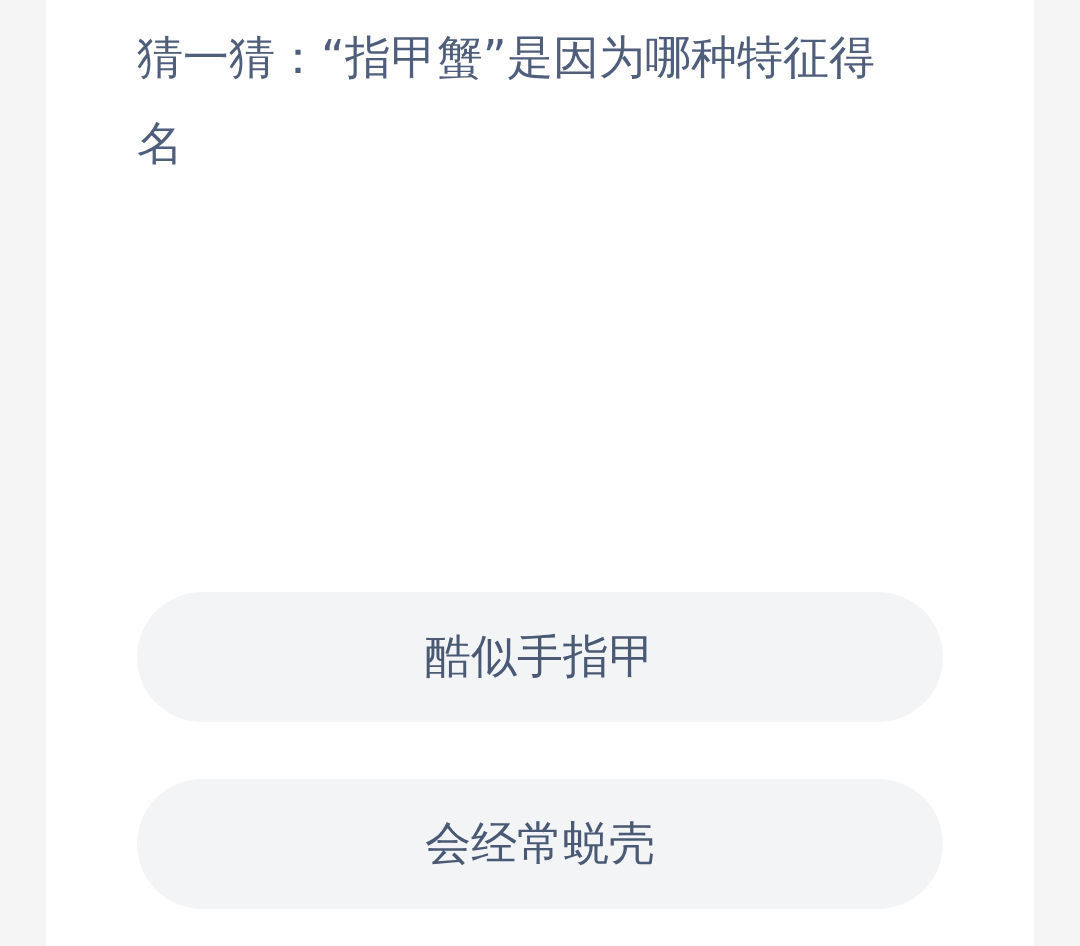 This screenshot has width=1080, height=946. I want to click on answer-option-button: 会经常蜕壳, so click(540, 844).